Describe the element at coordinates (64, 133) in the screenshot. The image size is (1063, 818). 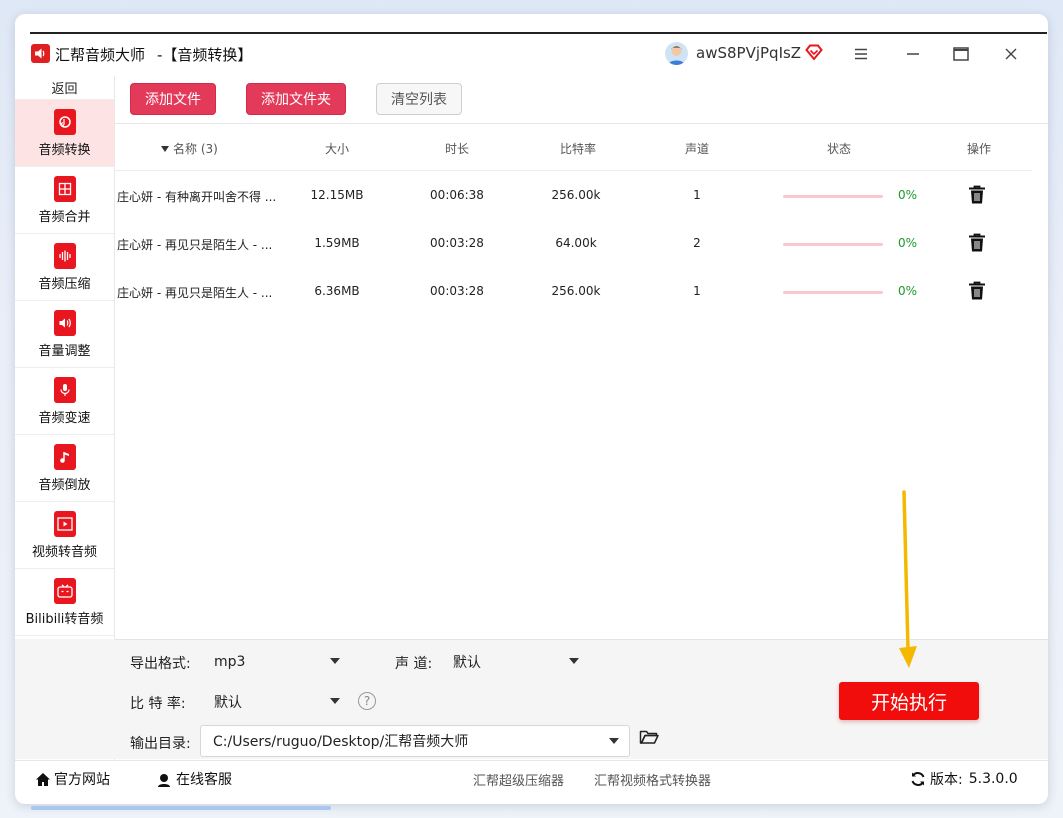
I see `sidebar-item-audio-convert: 音频转换` at that location.